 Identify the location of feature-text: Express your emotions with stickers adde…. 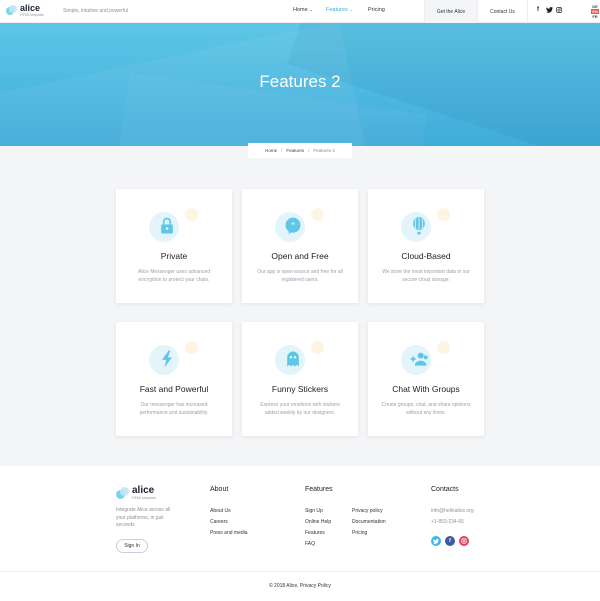
(300, 409).